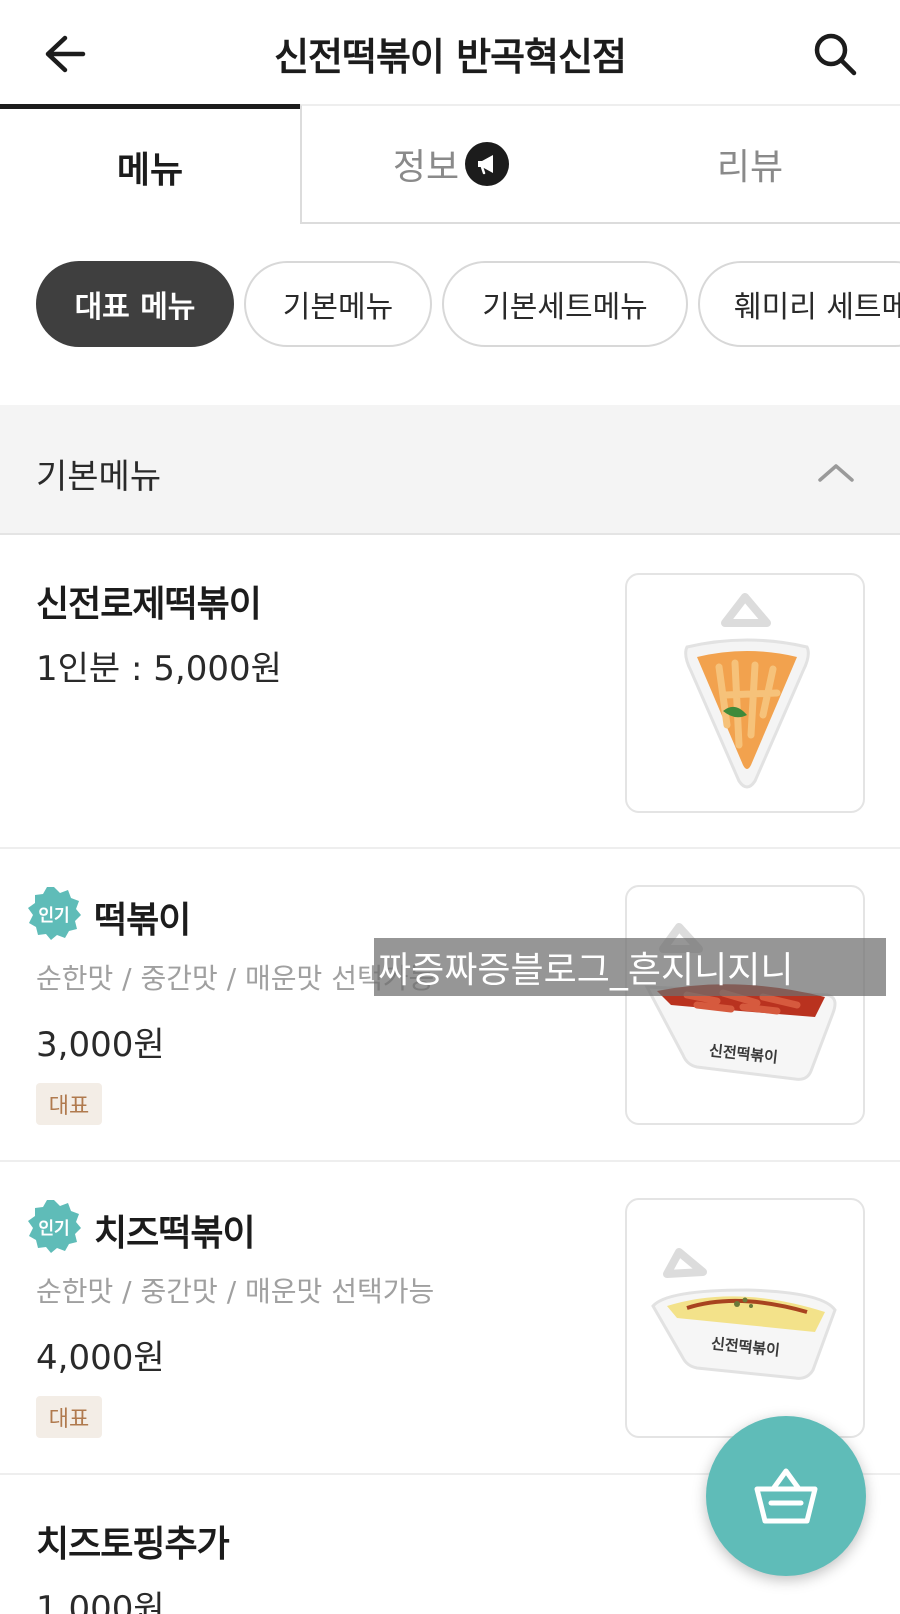 This screenshot has height=1614, width=900. I want to click on item-name: 신전로제떡볶이, so click(149, 604).